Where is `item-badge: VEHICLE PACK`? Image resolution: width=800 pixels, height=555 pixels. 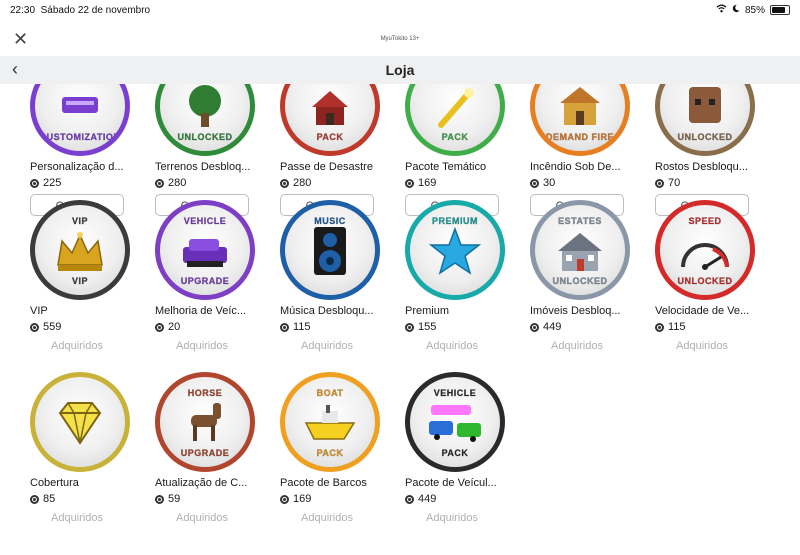 item-badge: VEHICLE PACK is located at coordinates (455, 422).